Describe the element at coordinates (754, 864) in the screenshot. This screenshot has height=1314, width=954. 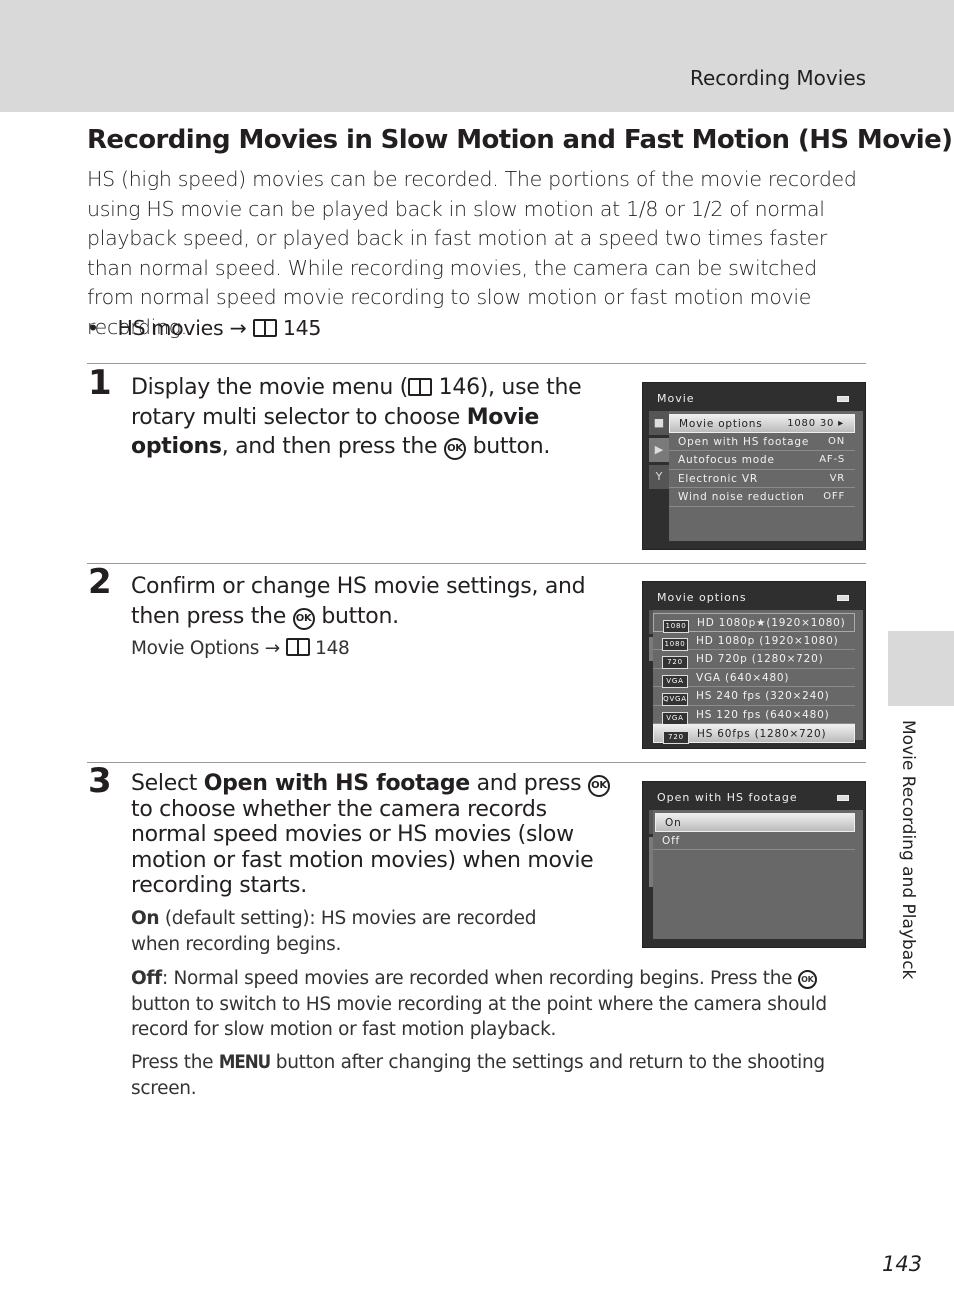
I see `camera-screen-open-with-hs: Open with HS footage On Off` at that location.